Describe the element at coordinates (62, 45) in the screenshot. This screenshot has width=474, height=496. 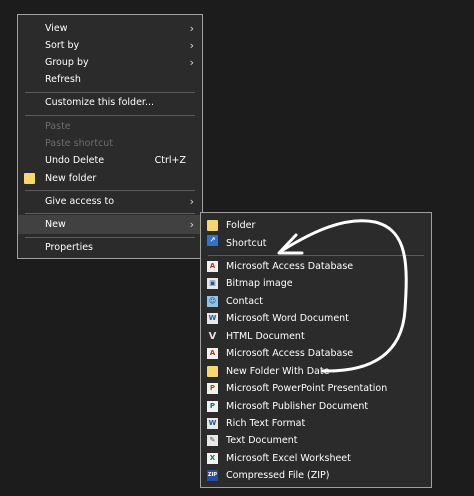
I see `menu-item-label: Sort by` at that location.